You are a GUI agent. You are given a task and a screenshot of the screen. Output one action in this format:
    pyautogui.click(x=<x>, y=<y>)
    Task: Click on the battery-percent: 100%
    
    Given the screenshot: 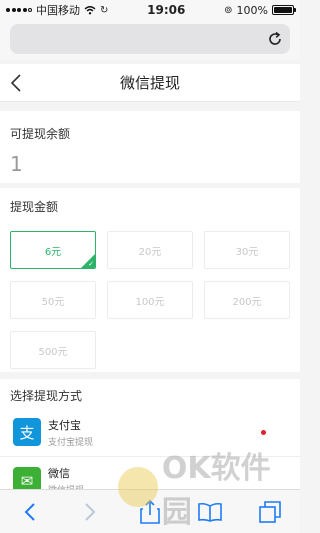 What is the action you would take?
    pyautogui.click(x=252, y=10)
    